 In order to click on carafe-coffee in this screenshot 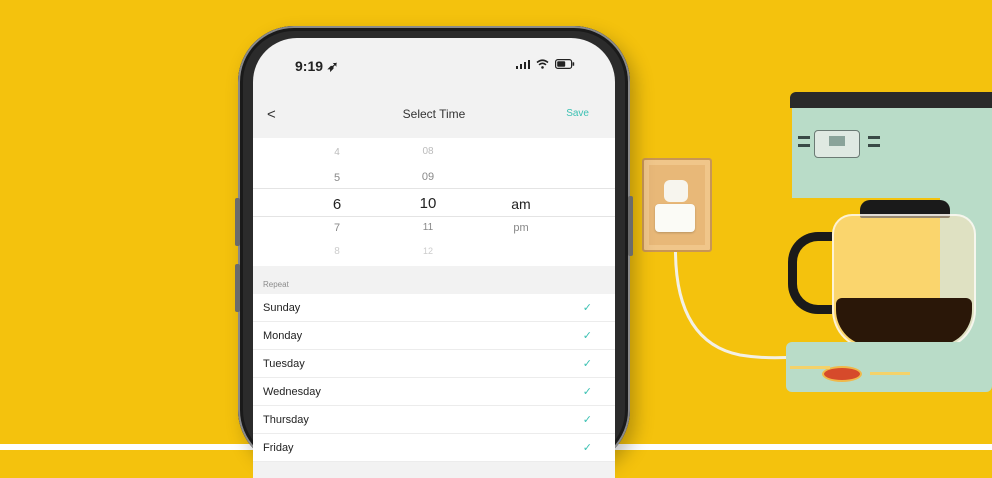, I will do `click(904, 322)`.